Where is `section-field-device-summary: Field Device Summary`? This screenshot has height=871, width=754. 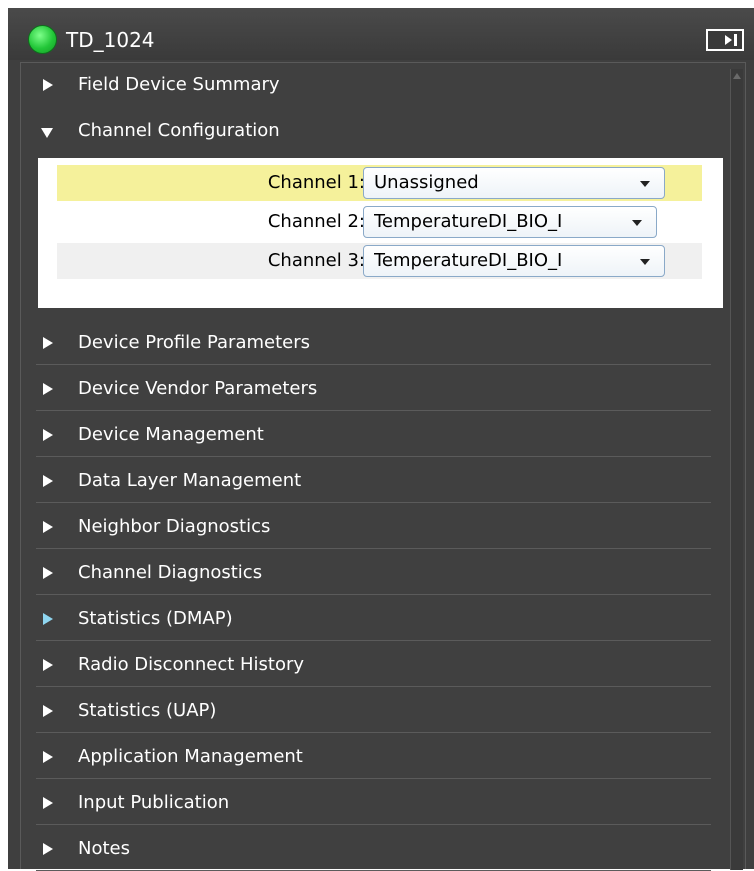
section-field-device-summary: Field Device Summary is located at coordinates (366, 85).